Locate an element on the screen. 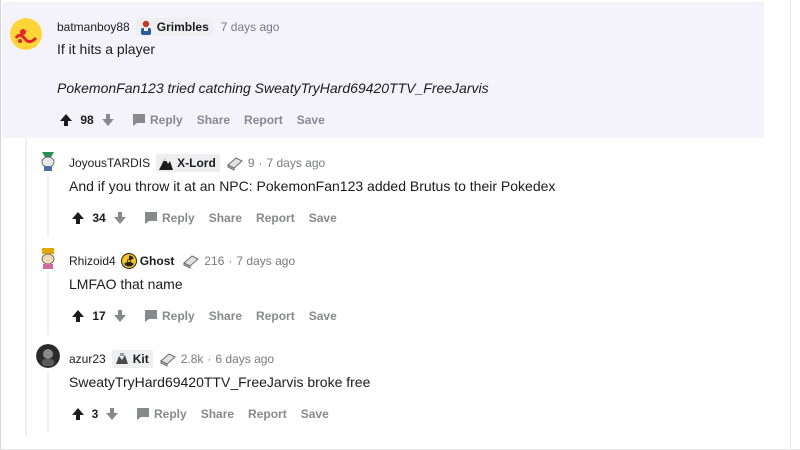 The image size is (800, 450). vote-score: 3 is located at coordinates (95, 414).